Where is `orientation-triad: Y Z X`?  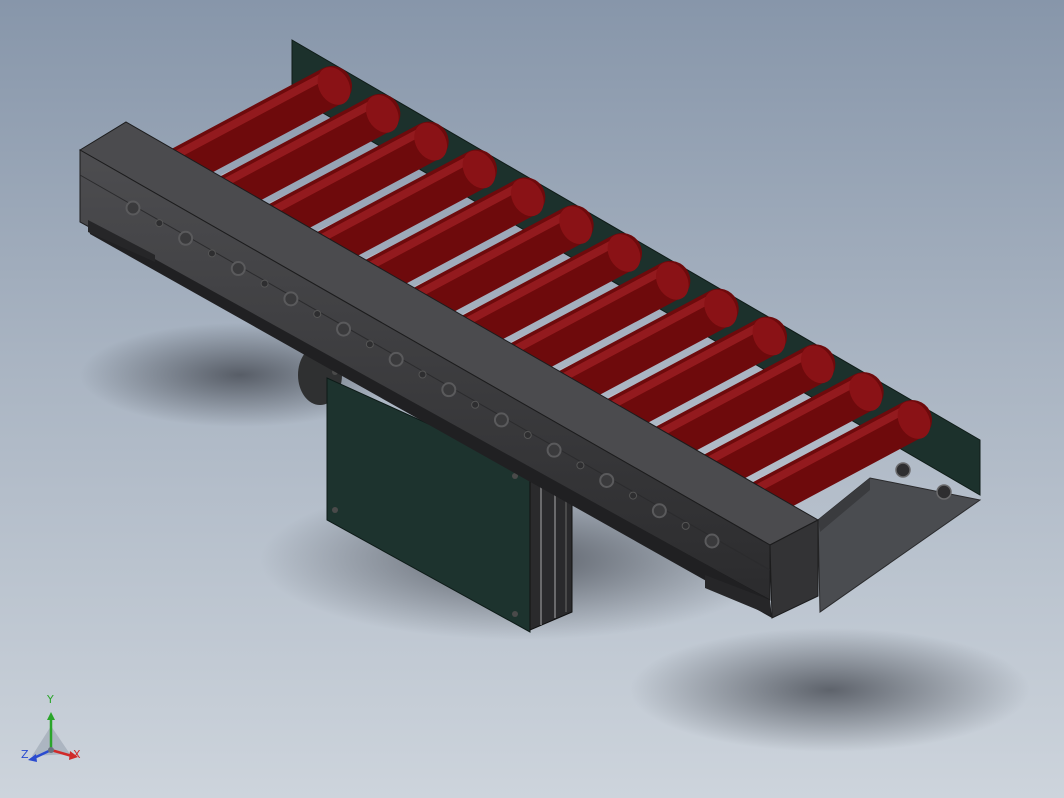 orientation-triad: Y Z X is located at coordinates (53, 732).